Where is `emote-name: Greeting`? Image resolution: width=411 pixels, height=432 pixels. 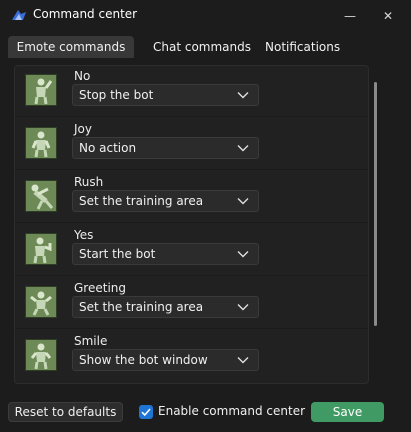
emote-name: Greeting is located at coordinates (100, 288).